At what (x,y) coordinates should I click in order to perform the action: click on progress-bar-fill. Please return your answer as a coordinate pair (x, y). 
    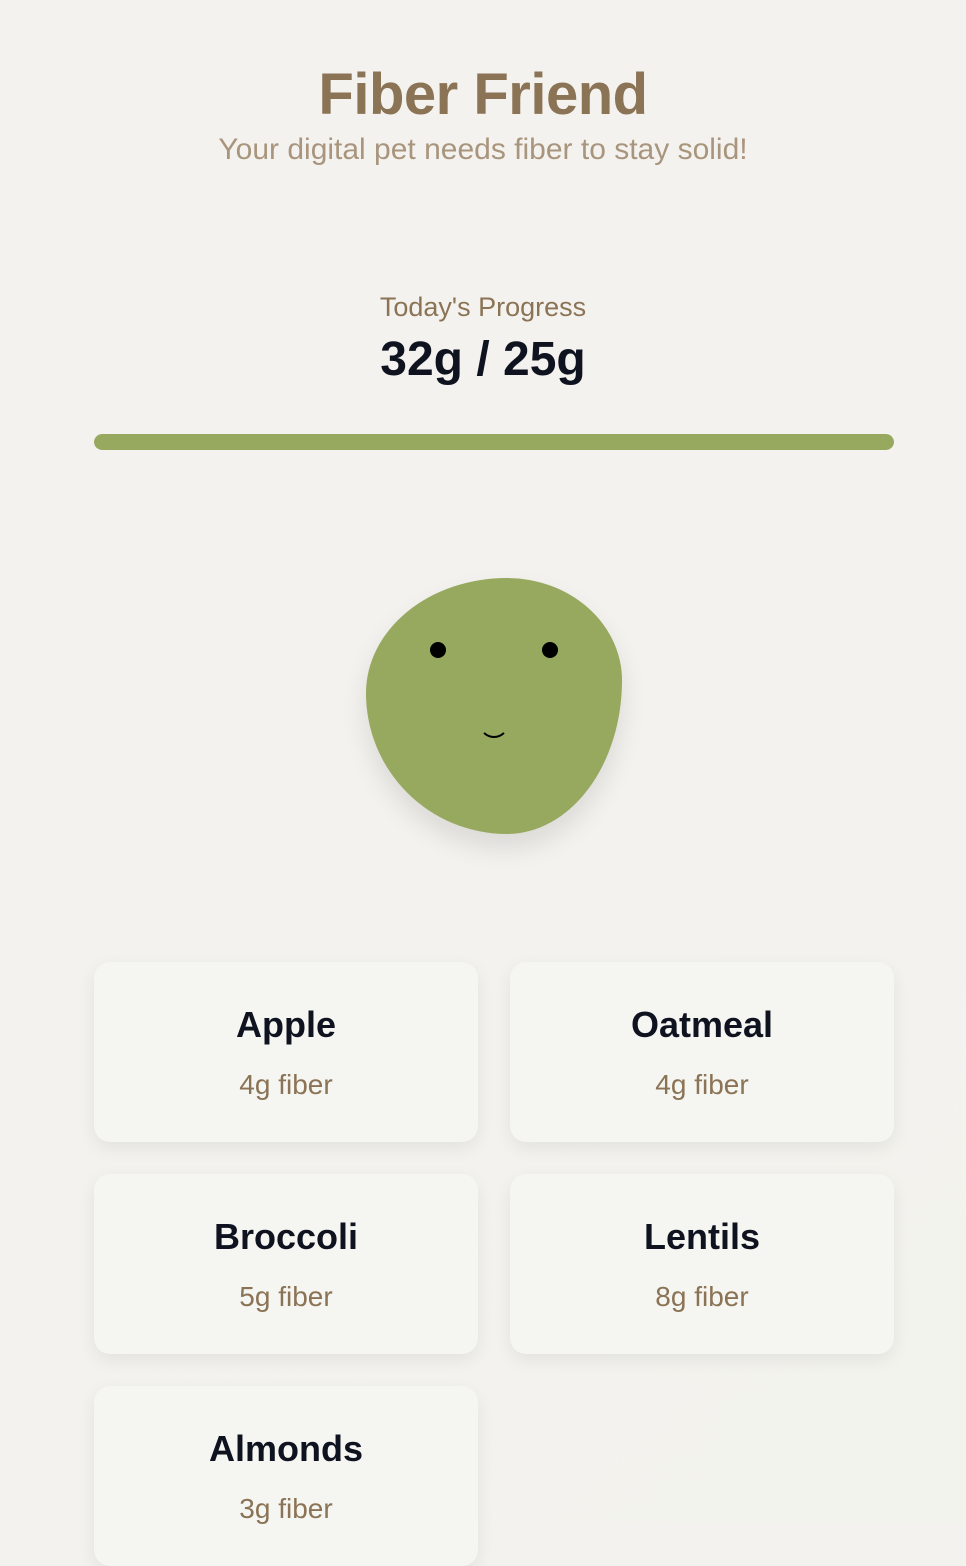
    Looking at the image, I should click on (494, 442).